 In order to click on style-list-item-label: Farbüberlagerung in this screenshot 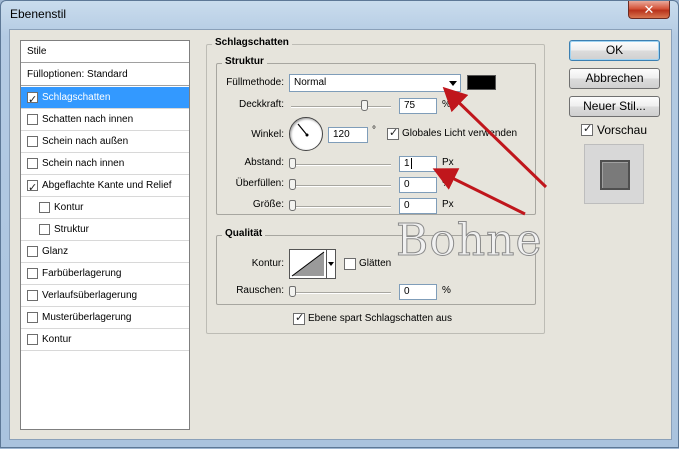, I will do `click(82, 273)`.